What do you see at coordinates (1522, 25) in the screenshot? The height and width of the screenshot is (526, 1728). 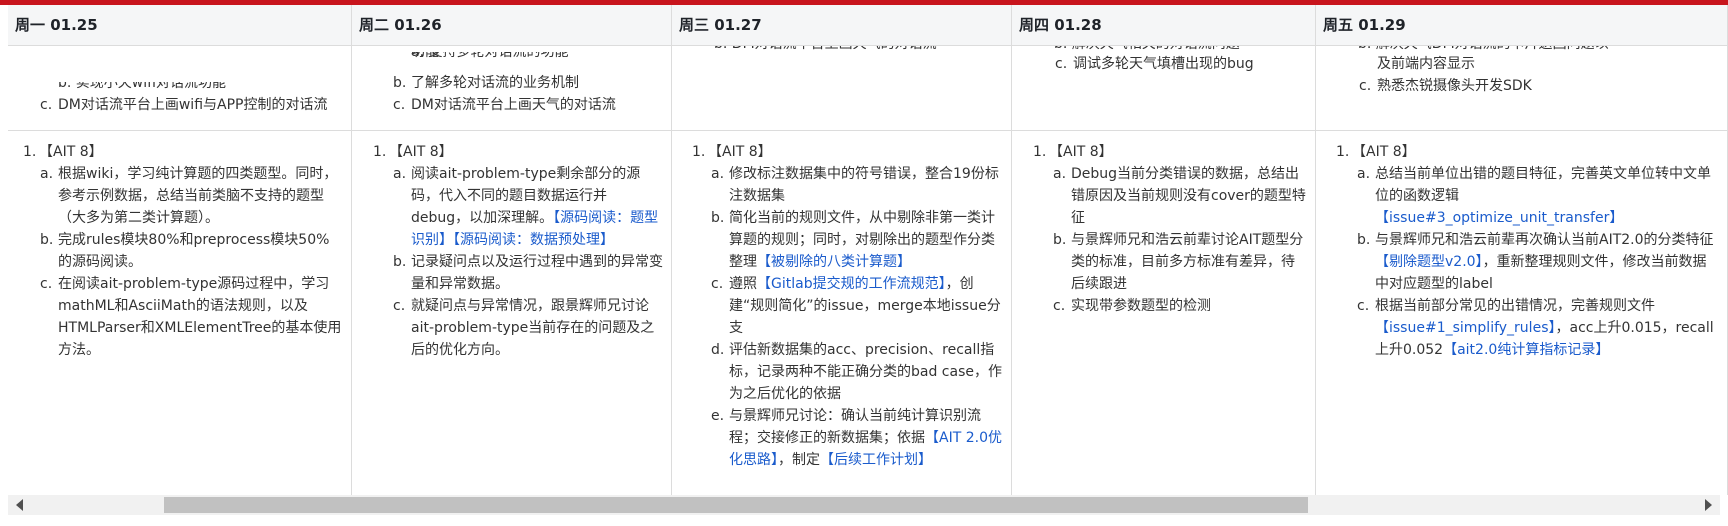 I see `header-friday: 周五 01.29` at bounding box center [1522, 25].